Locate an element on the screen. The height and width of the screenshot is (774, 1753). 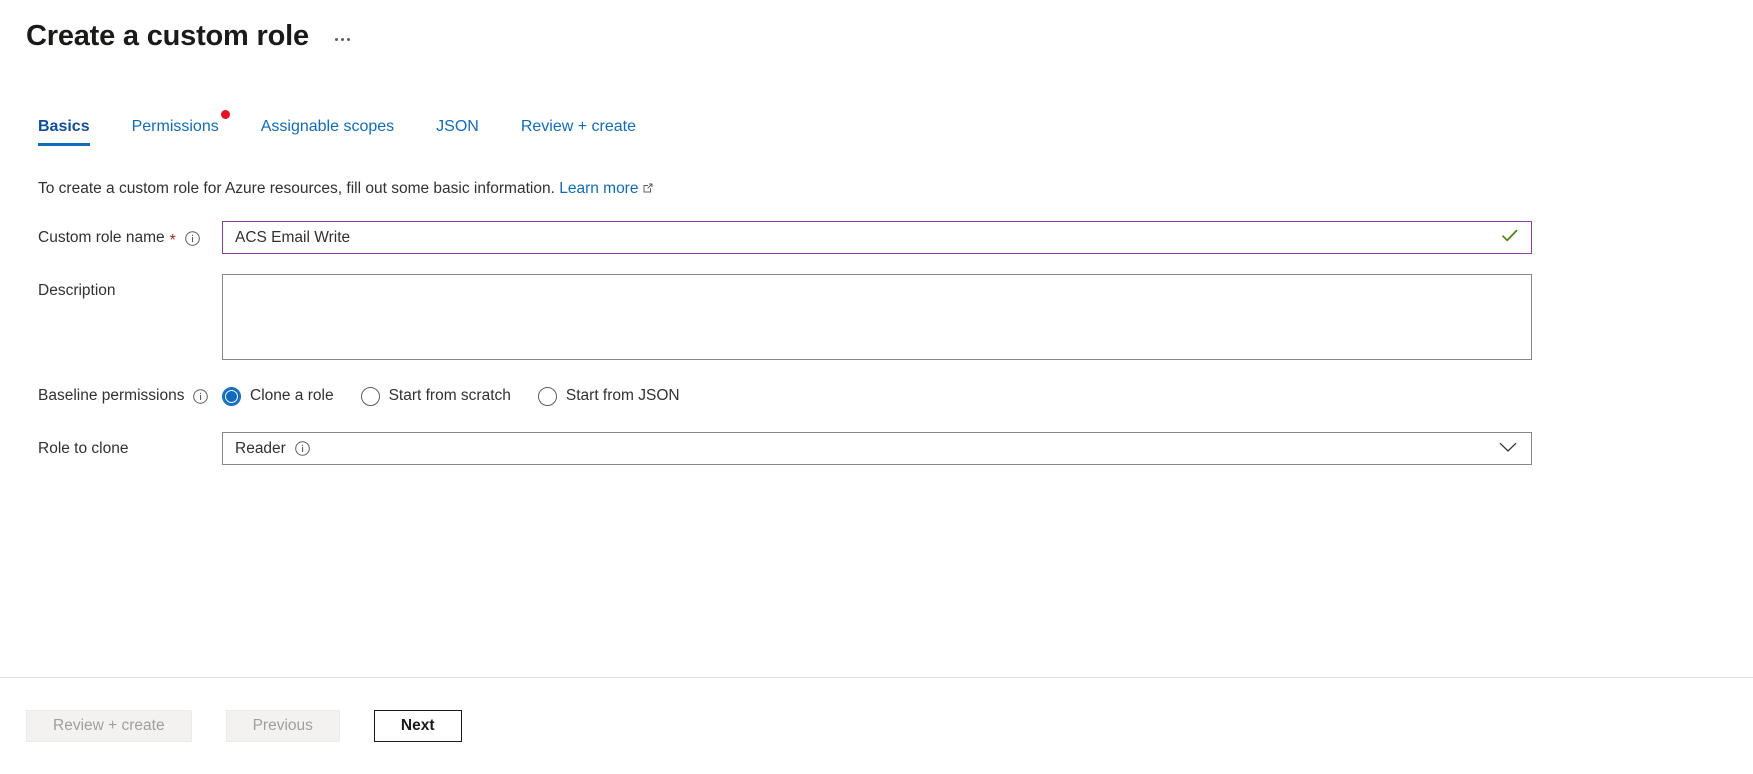
role-to-clone-dropdown: Reader is located at coordinates (877, 448).